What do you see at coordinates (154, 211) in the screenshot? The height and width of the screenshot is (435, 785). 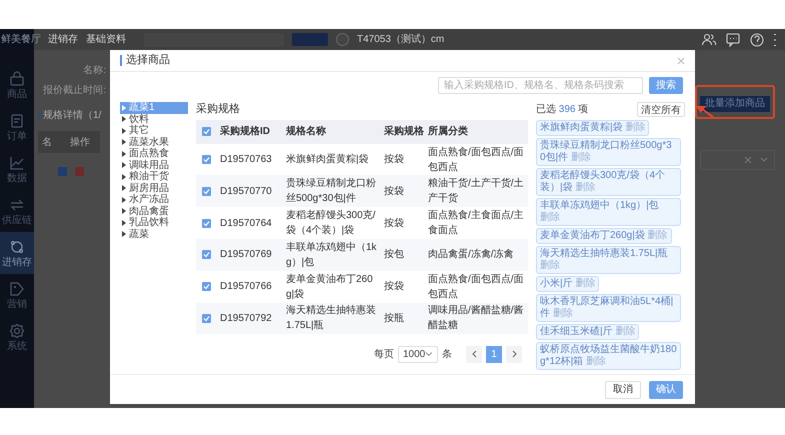 I see `category-item: 肉品禽蛋` at bounding box center [154, 211].